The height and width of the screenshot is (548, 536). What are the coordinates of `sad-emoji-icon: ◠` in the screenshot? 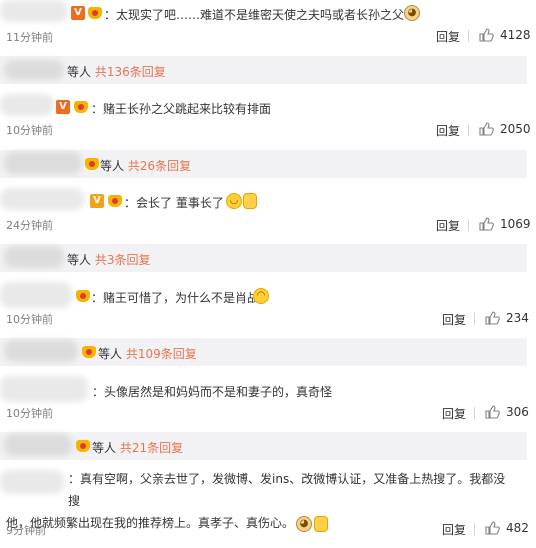 It's located at (261, 296).